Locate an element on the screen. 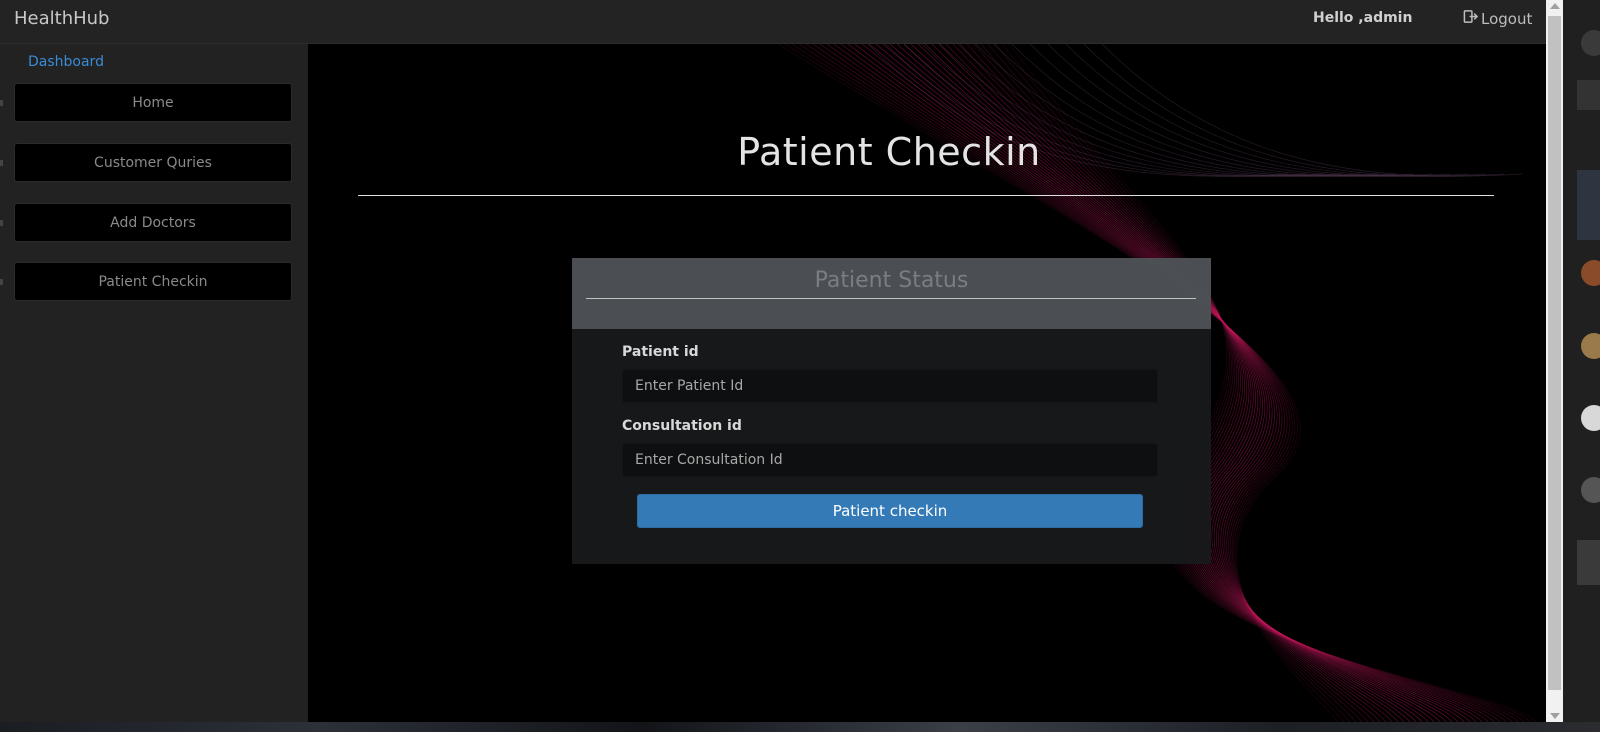 Image resolution: width=1600 pixels, height=732 pixels. sidebar-item-customer-queries: Customer Quries is located at coordinates (153, 162).